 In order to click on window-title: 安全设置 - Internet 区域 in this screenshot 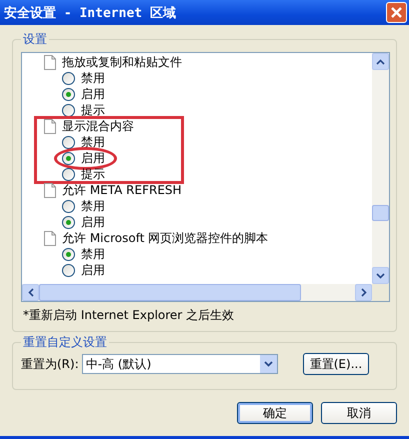, I will do `click(90, 13)`.